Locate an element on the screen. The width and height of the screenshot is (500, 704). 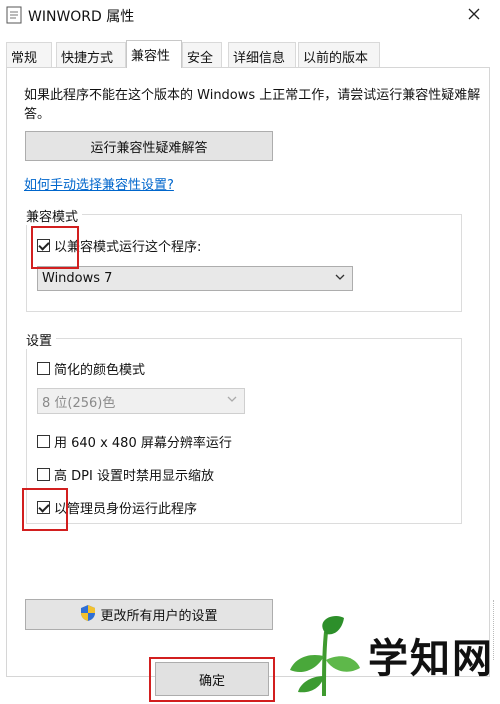
color-depth-value: 8 位(256)色 is located at coordinates (79, 403).